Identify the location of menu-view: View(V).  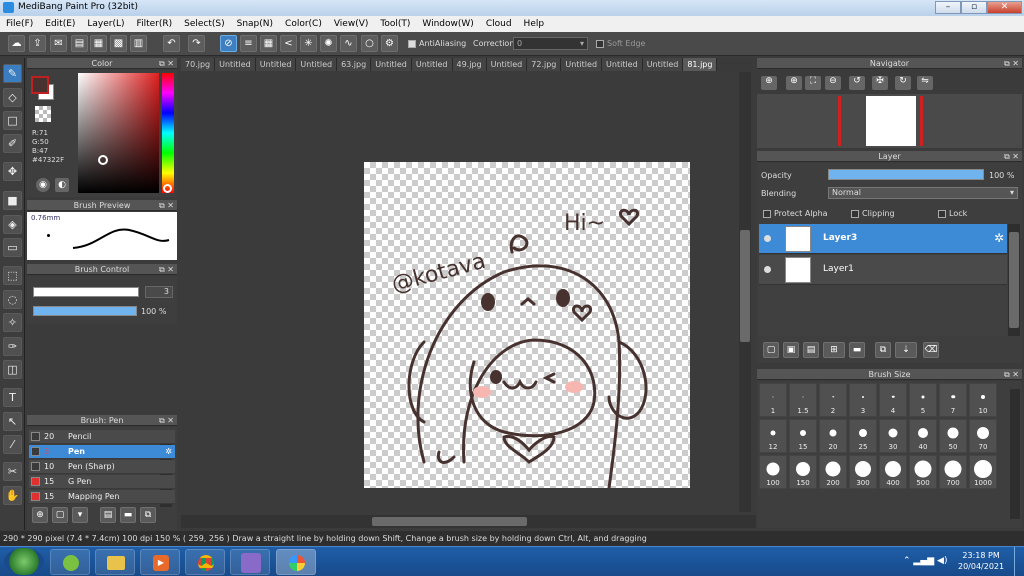
(351, 24).